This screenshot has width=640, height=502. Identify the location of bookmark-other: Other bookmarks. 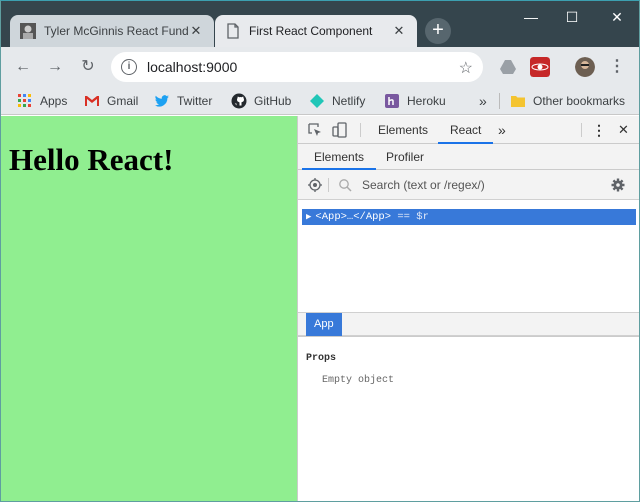
(567, 101).